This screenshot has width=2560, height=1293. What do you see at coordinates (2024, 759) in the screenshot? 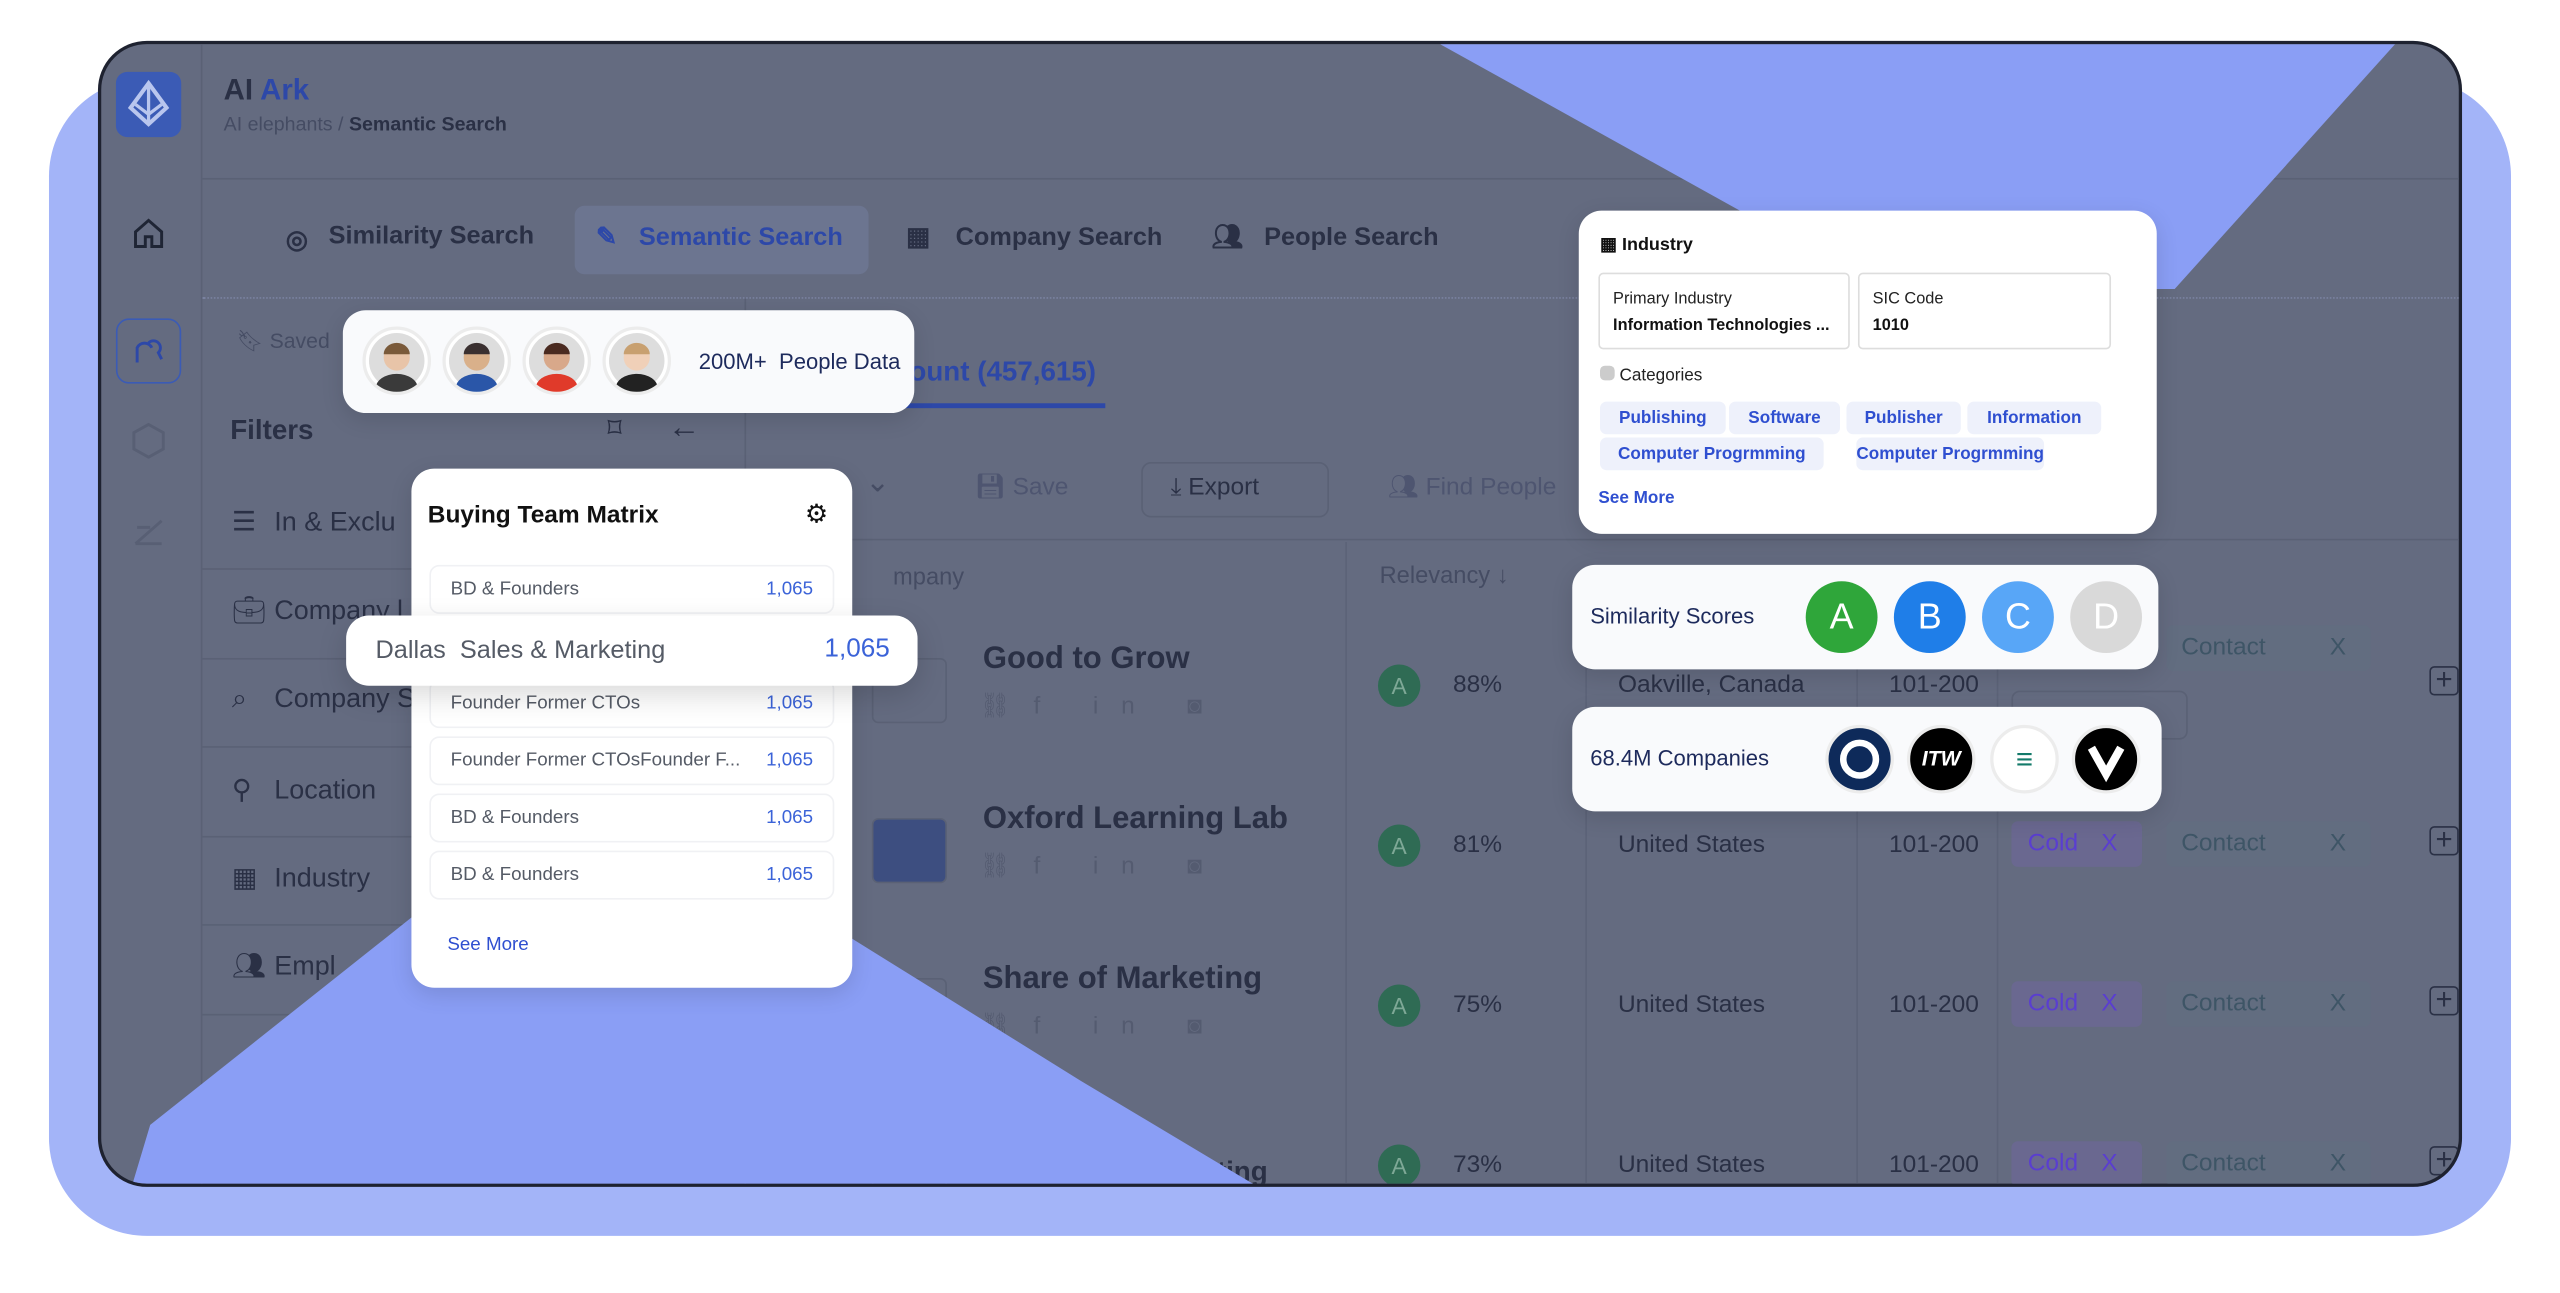
I see `company-logo: ≡` at bounding box center [2024, 759].